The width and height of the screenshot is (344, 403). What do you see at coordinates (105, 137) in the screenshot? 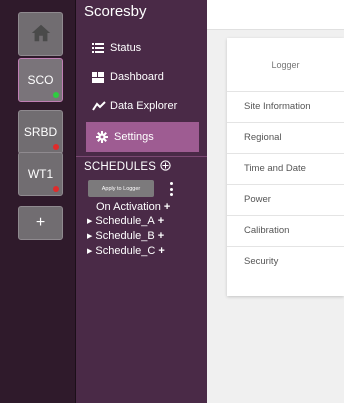
I see `gear-icon` at bounding box center [105, 137].